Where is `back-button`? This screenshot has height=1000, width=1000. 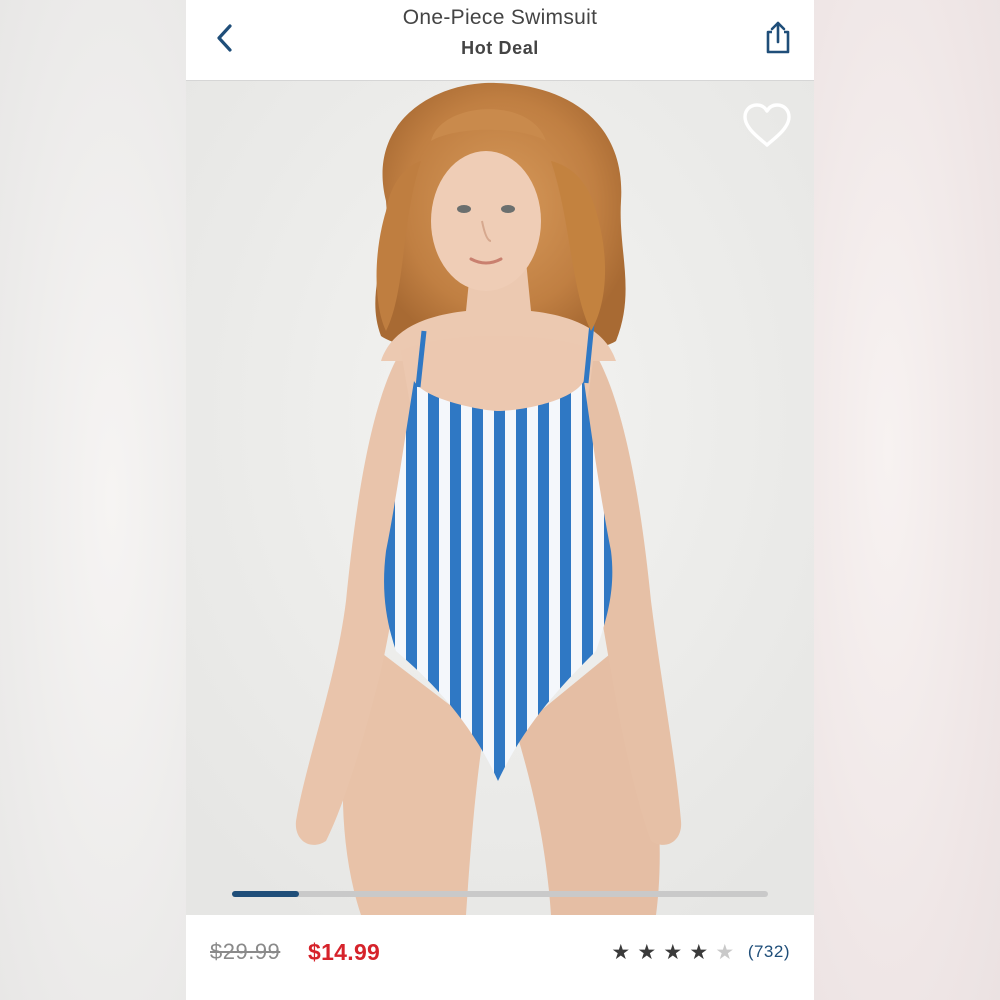
back-button is located at coordinates (226, 38).